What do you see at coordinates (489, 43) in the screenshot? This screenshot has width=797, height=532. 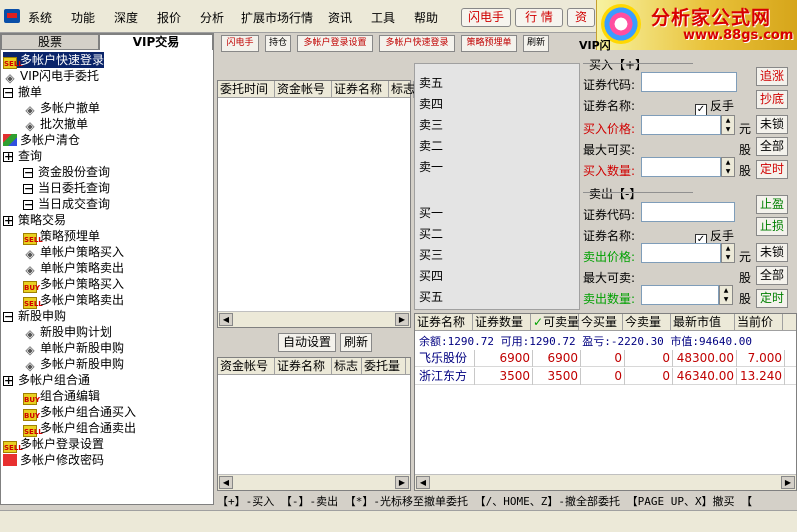 I see `strategy-preorder-button: 策略预埋单` at bounding box center [489, 43].